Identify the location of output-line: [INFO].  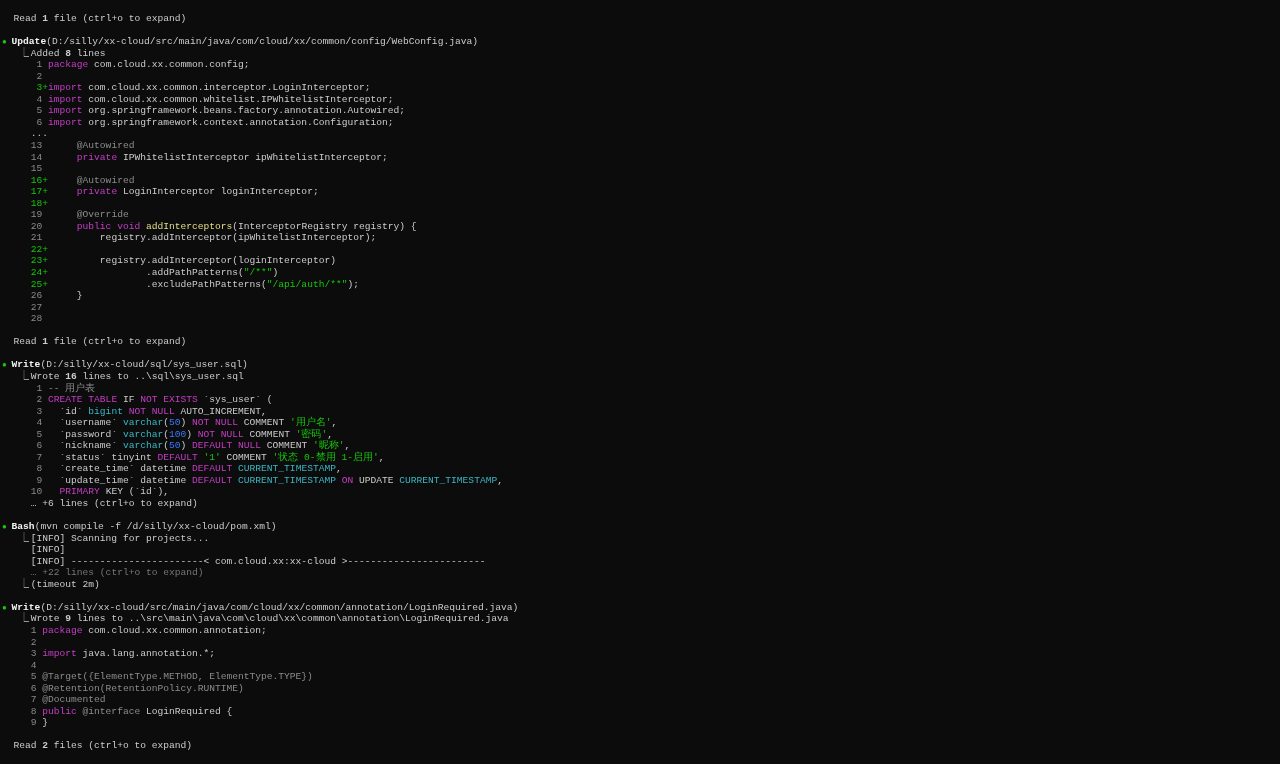
(48, 550).